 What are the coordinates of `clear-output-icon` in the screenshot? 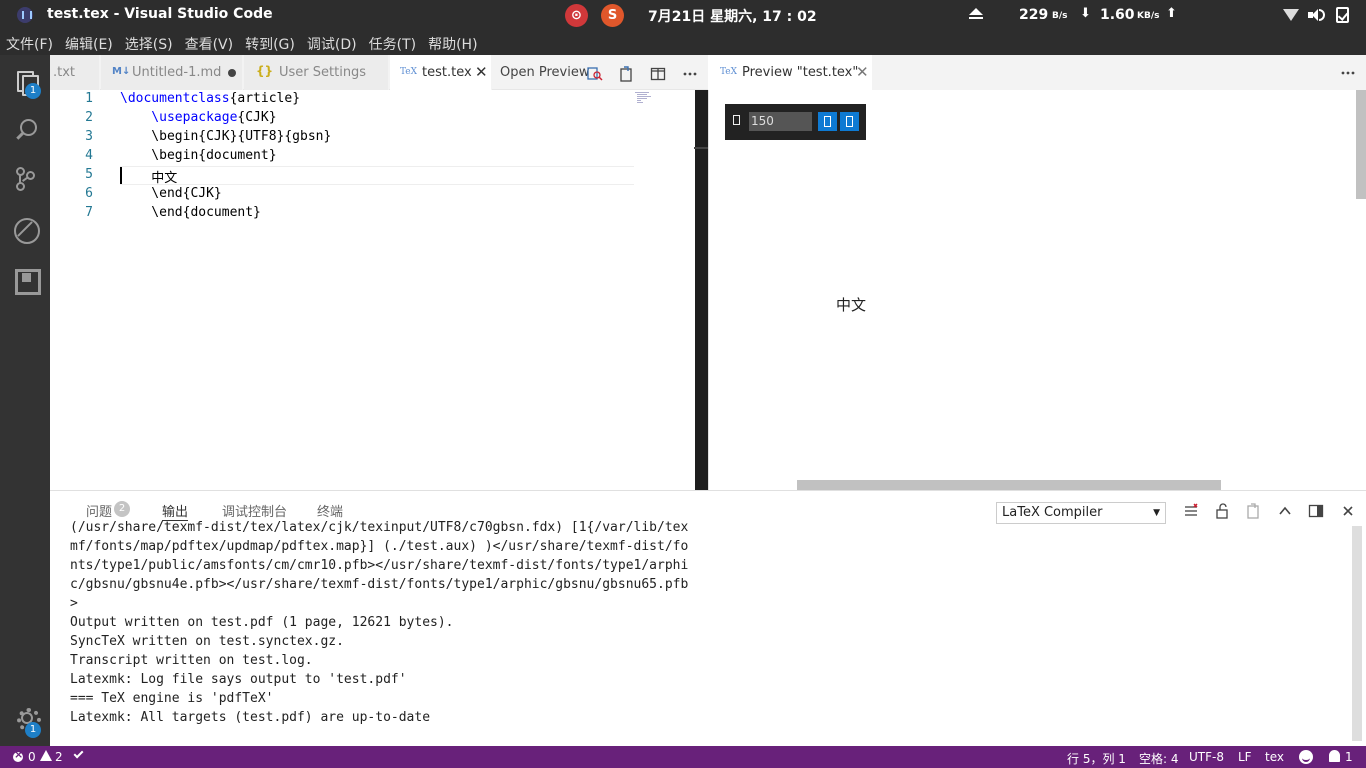 It's located at (1191, 511).